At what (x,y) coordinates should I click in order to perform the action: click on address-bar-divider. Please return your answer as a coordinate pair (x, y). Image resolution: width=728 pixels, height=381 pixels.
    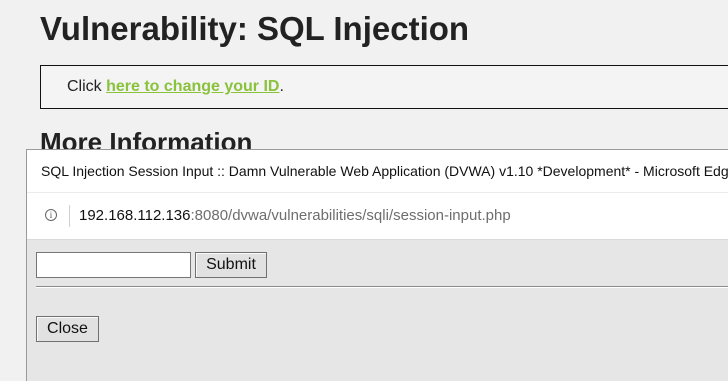
    Looking at the image, I should click on (69, 216).